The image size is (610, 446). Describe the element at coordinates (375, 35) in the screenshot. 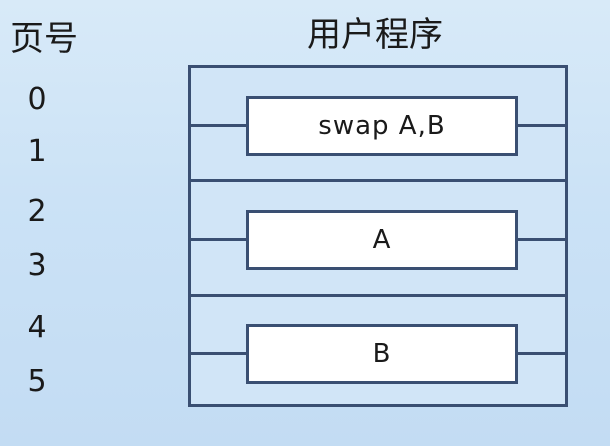

I see `user-program-header: 用户程序` at that location.